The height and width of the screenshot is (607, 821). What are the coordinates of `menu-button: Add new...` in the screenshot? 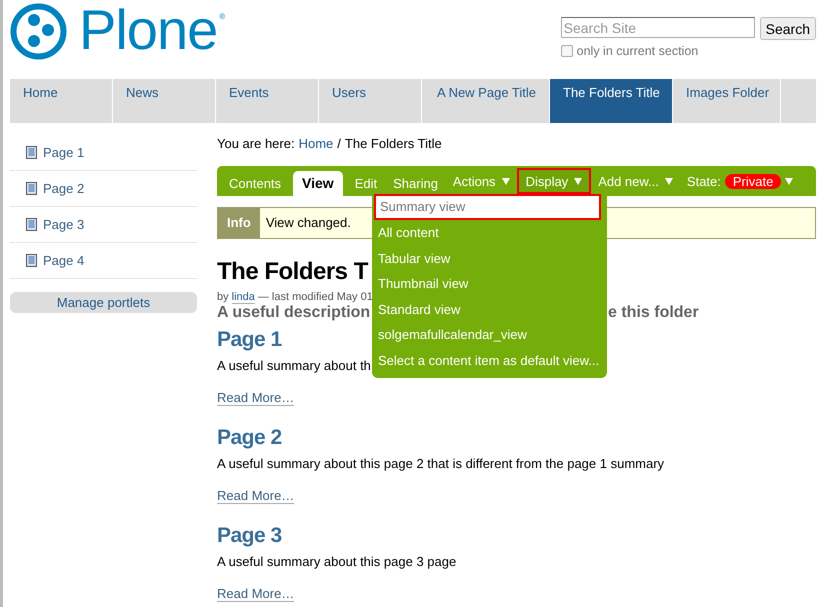 It's located at (635, 181).